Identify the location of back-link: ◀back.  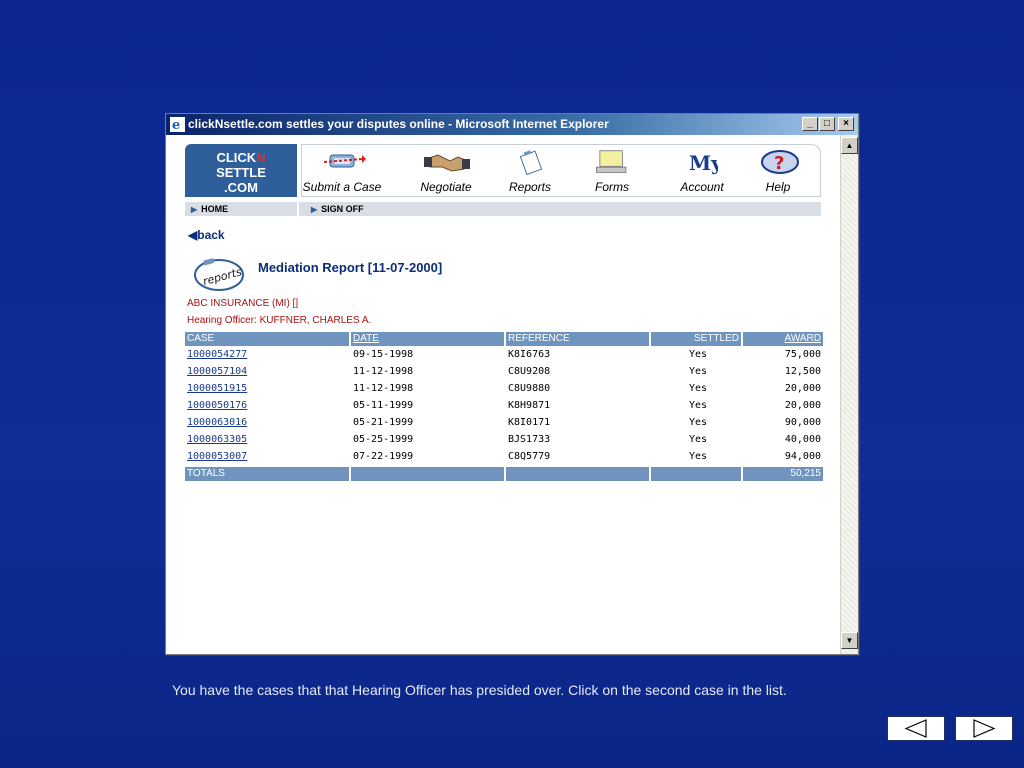
(206, 235).